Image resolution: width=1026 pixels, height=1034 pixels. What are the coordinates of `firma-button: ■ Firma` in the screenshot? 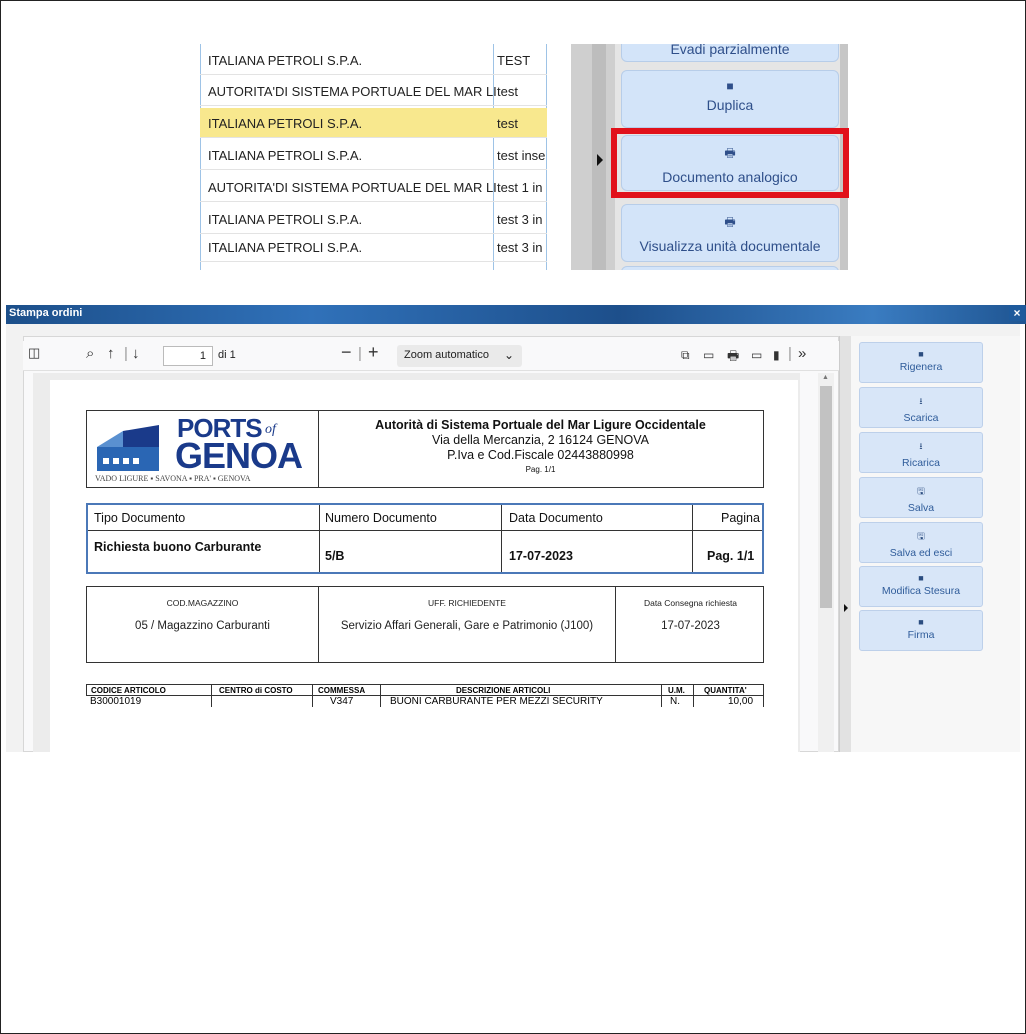 It's located at (921, 630).